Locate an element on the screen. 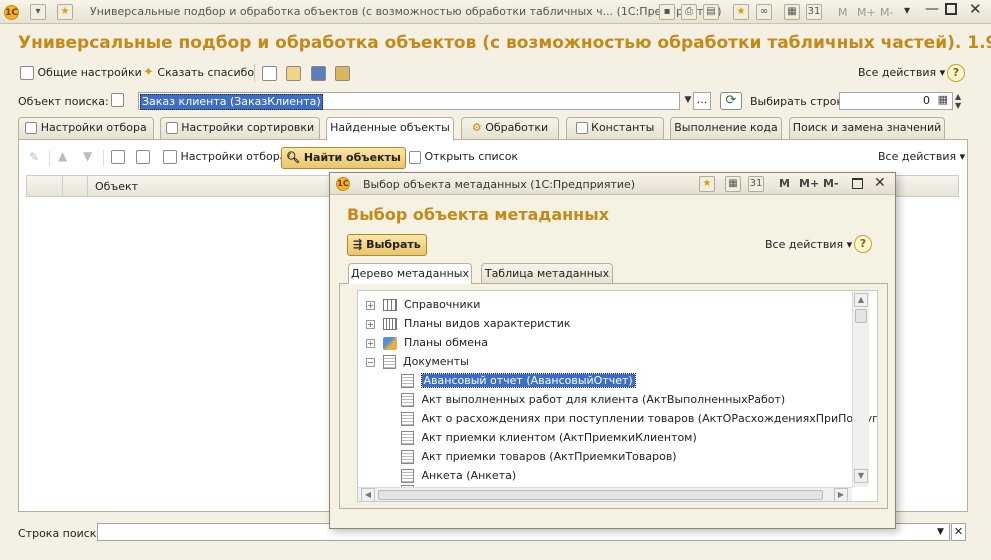 The image size is (991, 560). tab-code-execution: Выполнение кода is located at coordinates (726, 128).